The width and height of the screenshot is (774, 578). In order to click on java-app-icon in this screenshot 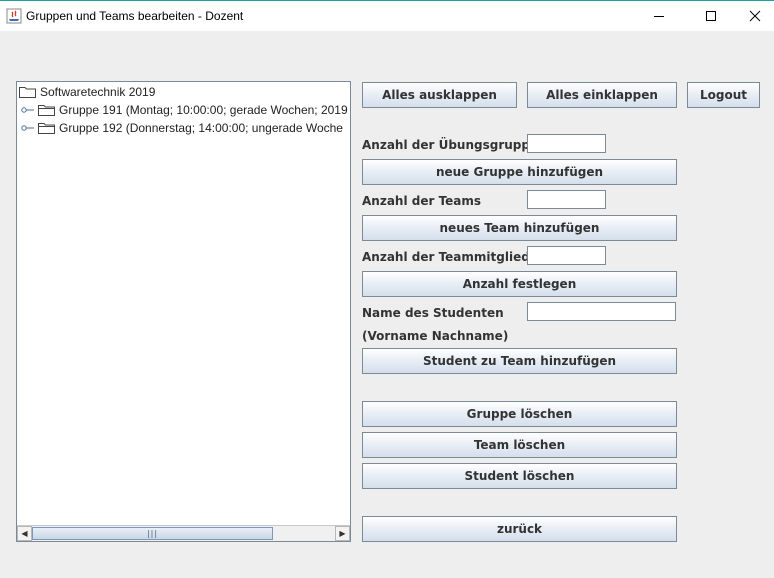, I will do `click(14, 16)`.